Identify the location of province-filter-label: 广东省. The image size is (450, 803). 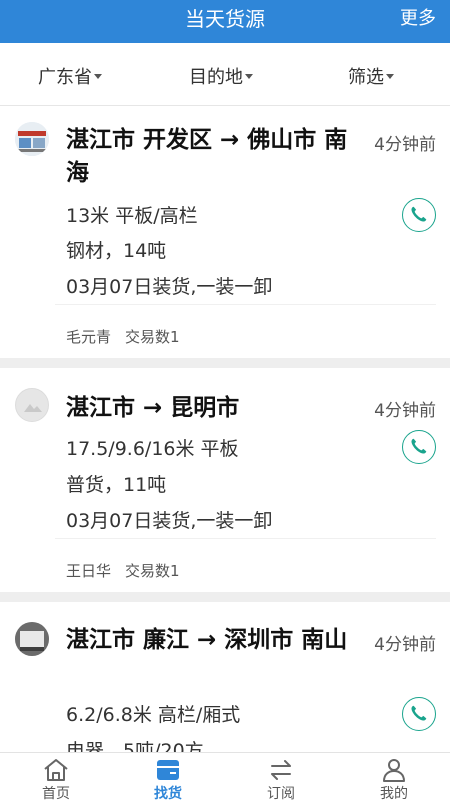
(65, 77).